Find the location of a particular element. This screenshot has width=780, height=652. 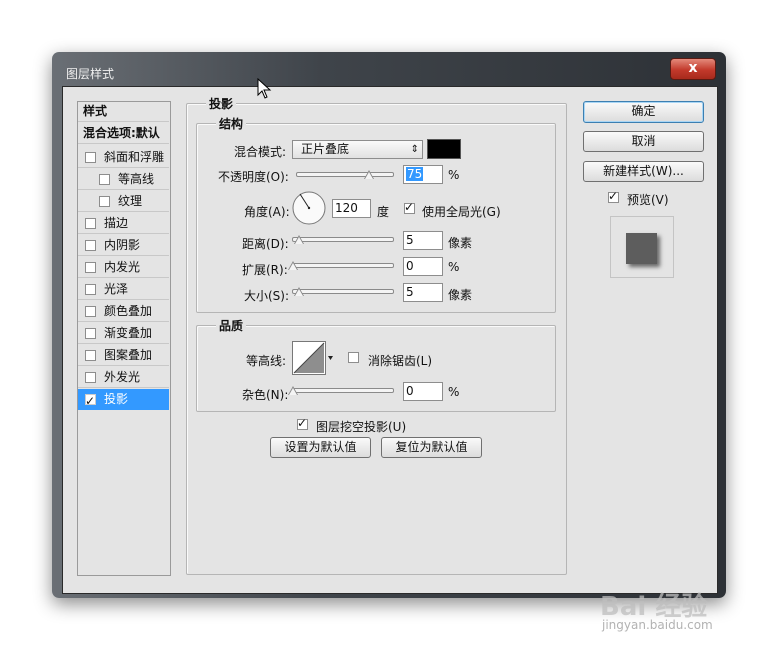

color-overlay-checkbox is located at coordinates (90, 311).